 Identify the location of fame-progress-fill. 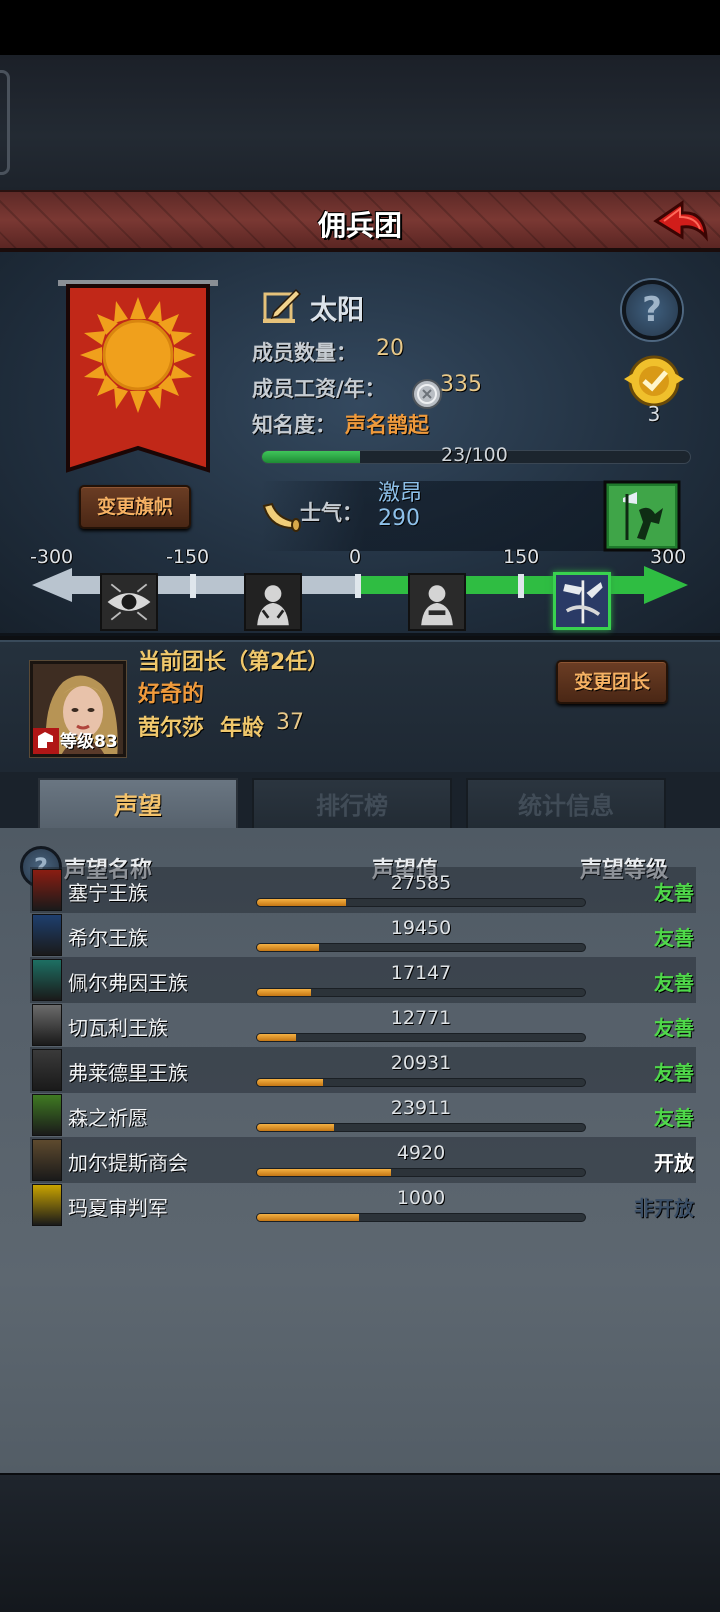
(311, 457).